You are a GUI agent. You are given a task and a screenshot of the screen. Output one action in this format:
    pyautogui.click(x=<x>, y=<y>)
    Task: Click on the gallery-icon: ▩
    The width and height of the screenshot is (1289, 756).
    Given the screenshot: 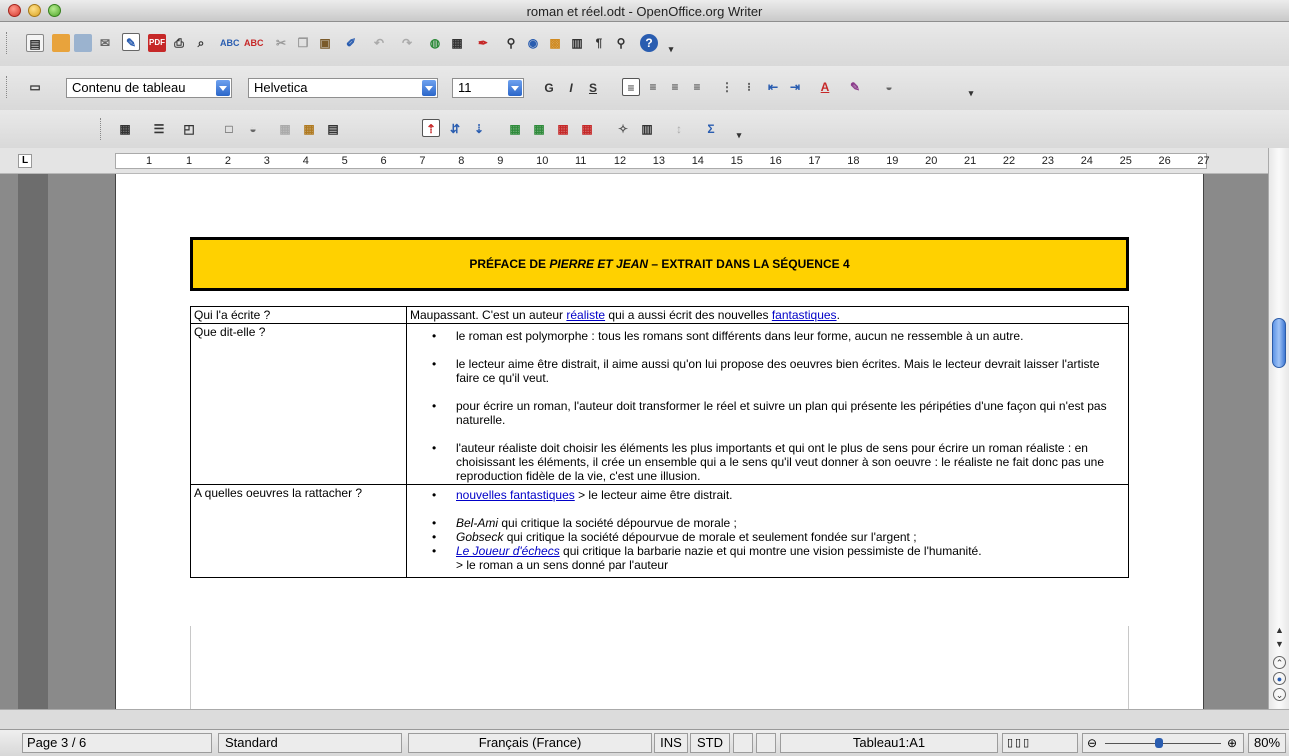 What is the action you would take?
    pyautogui.click(x=555, y=43)
    